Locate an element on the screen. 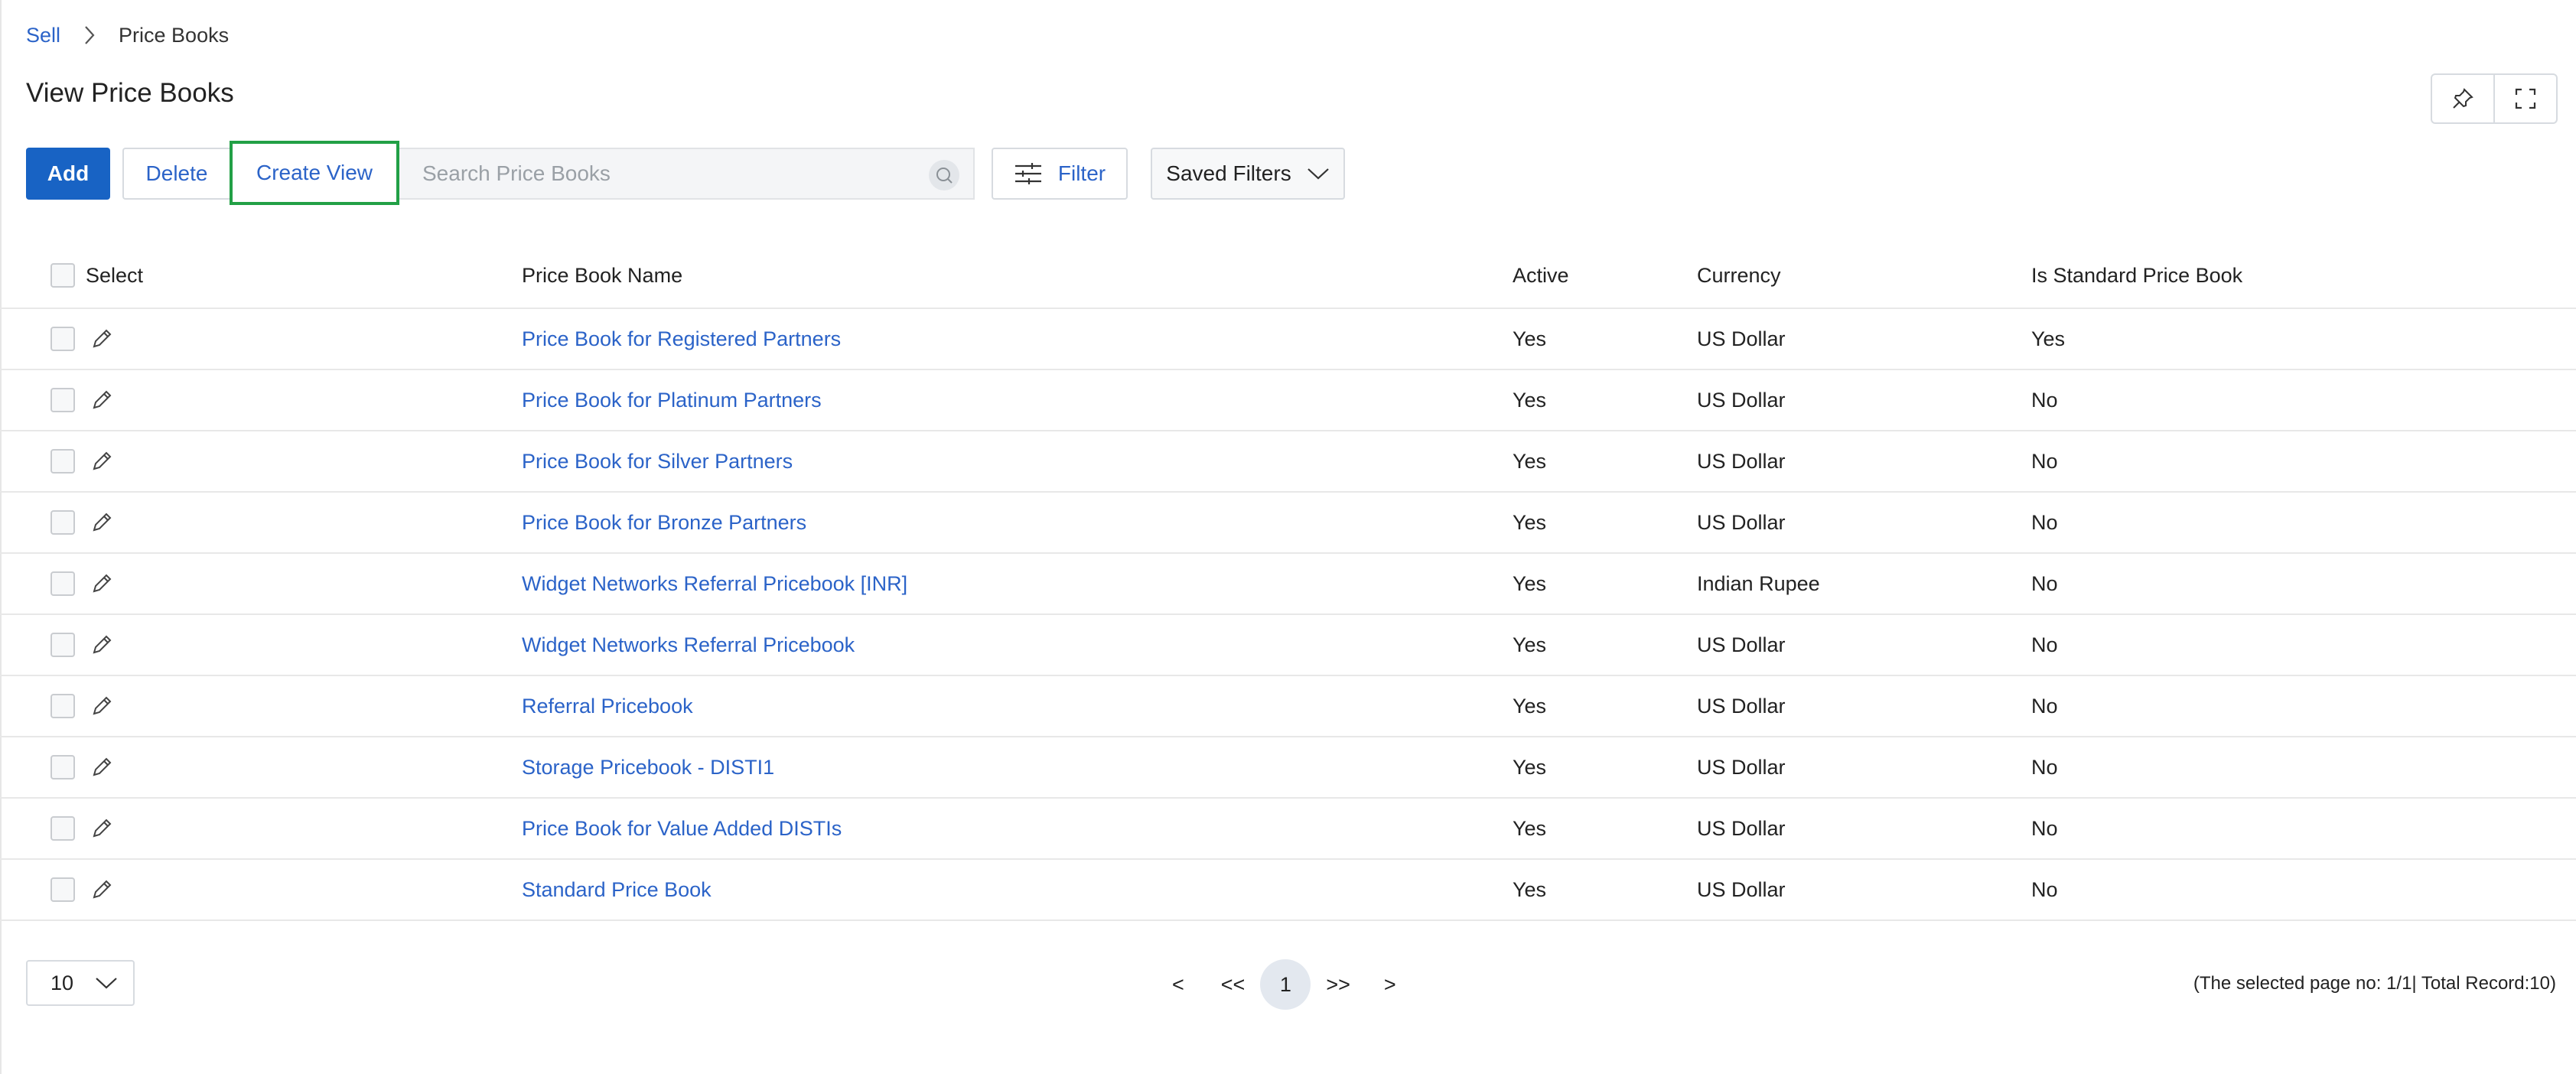 The image size is (2576, 1074). fullscreen-icon is located at coordinates (2526, 98).